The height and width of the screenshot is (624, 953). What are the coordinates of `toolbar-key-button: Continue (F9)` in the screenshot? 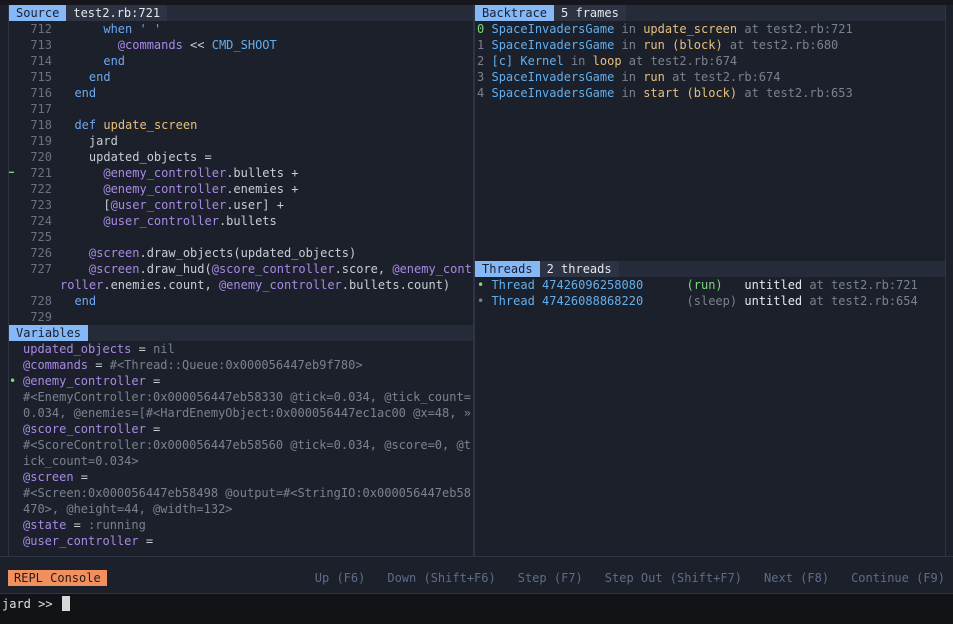 It's located at (898, 578).